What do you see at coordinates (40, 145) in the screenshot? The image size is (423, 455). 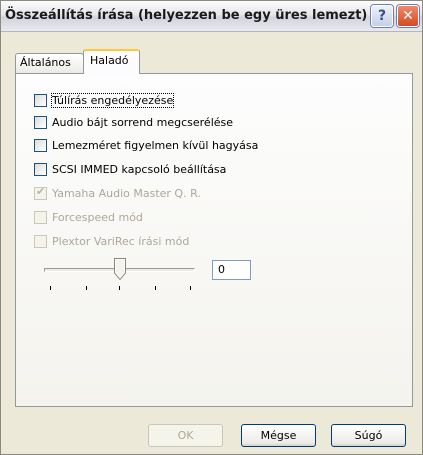 I see `ignore-disc-size-checkbox` at bounding box center [40, 145].